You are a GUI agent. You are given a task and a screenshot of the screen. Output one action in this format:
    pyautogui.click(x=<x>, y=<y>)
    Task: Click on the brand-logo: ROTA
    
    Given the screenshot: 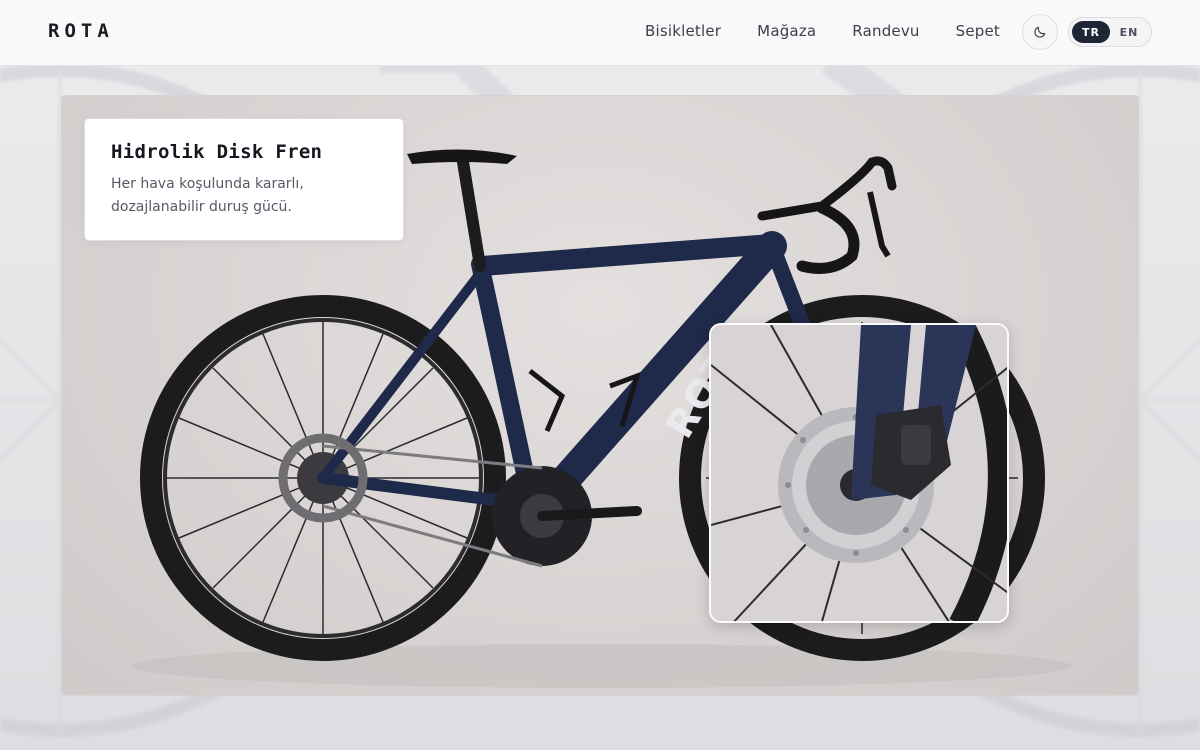 What is the action you would take?
    pyautogui.click(x=81, y=31)
    